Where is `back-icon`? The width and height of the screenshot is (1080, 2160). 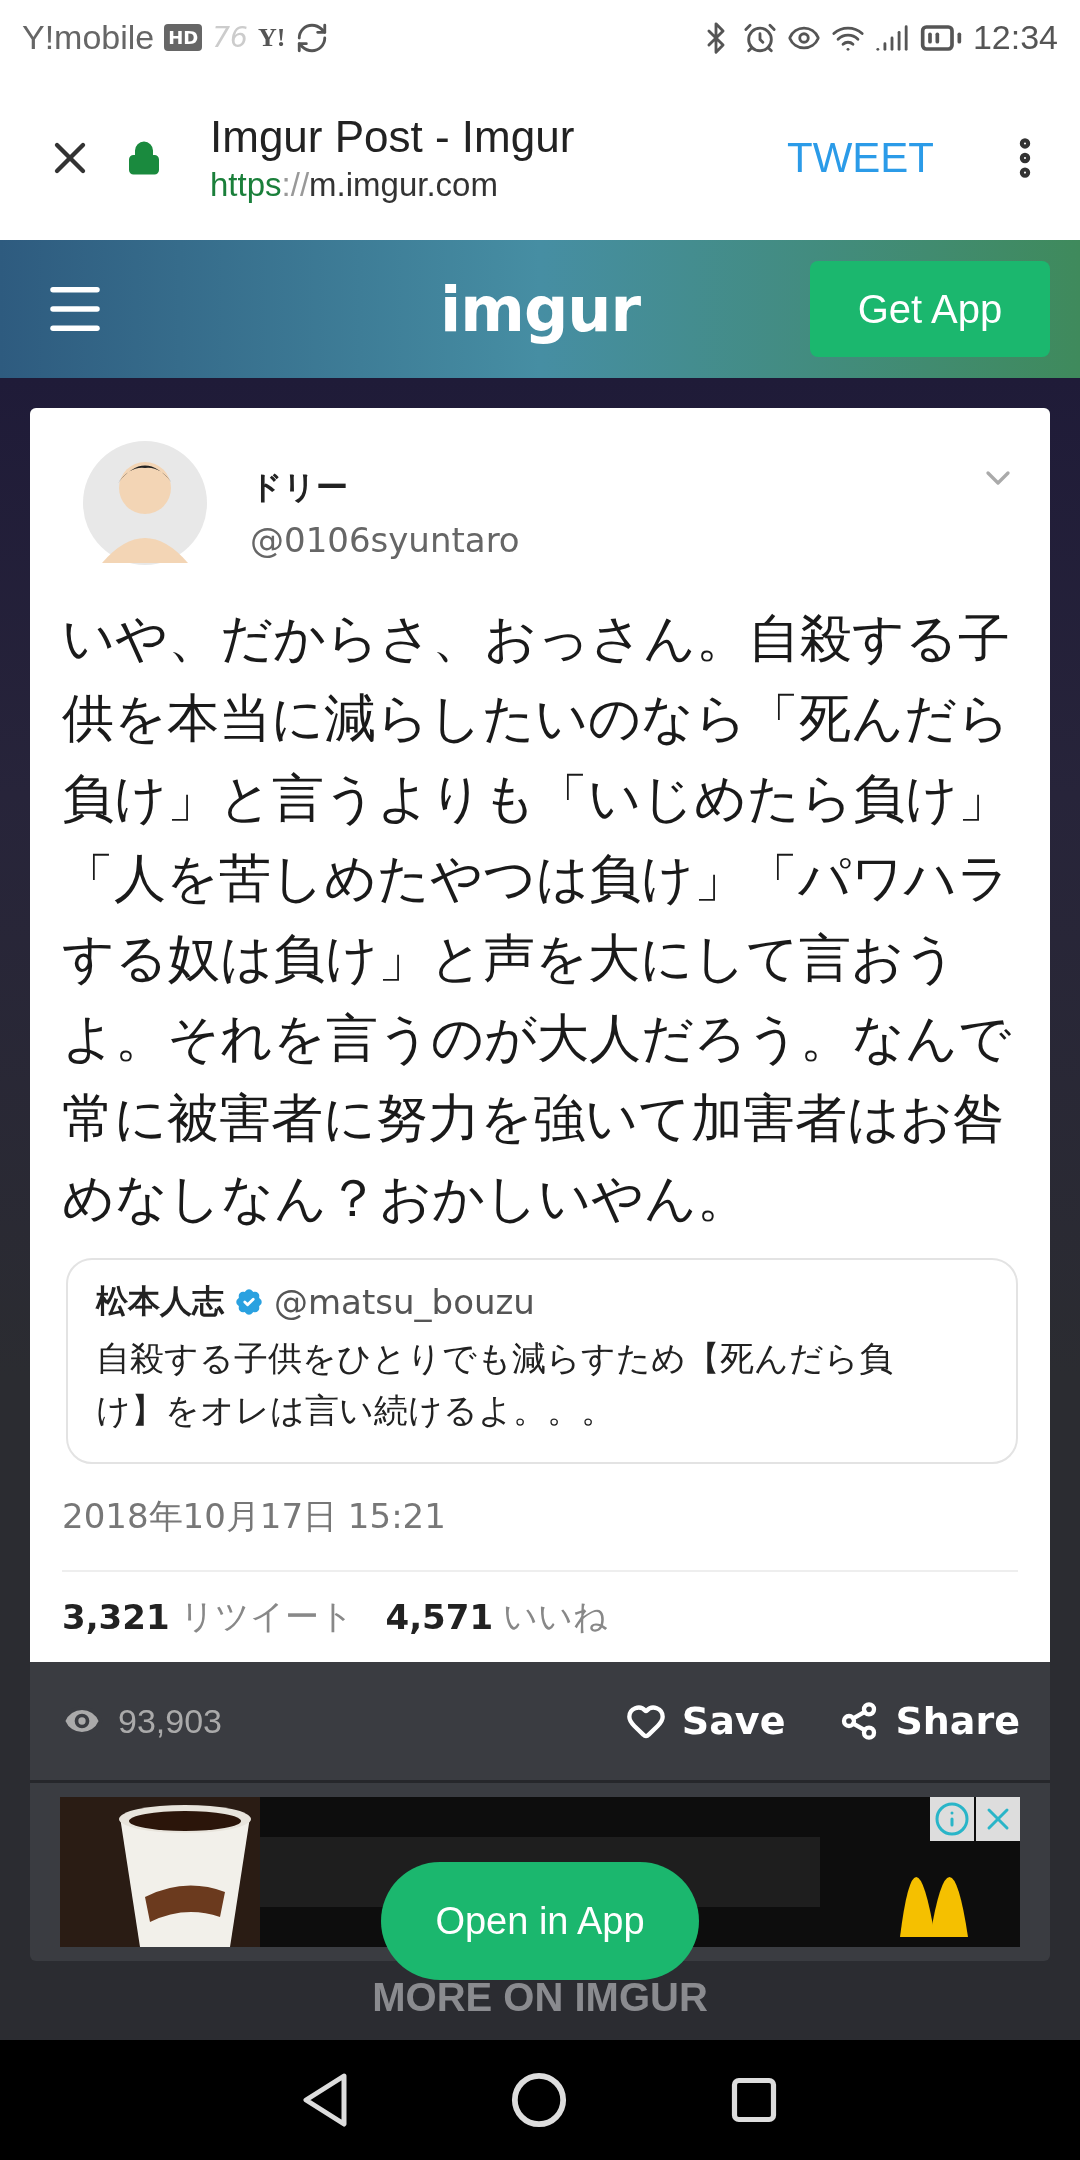
back-icon is located at coordinates (325, 2100).